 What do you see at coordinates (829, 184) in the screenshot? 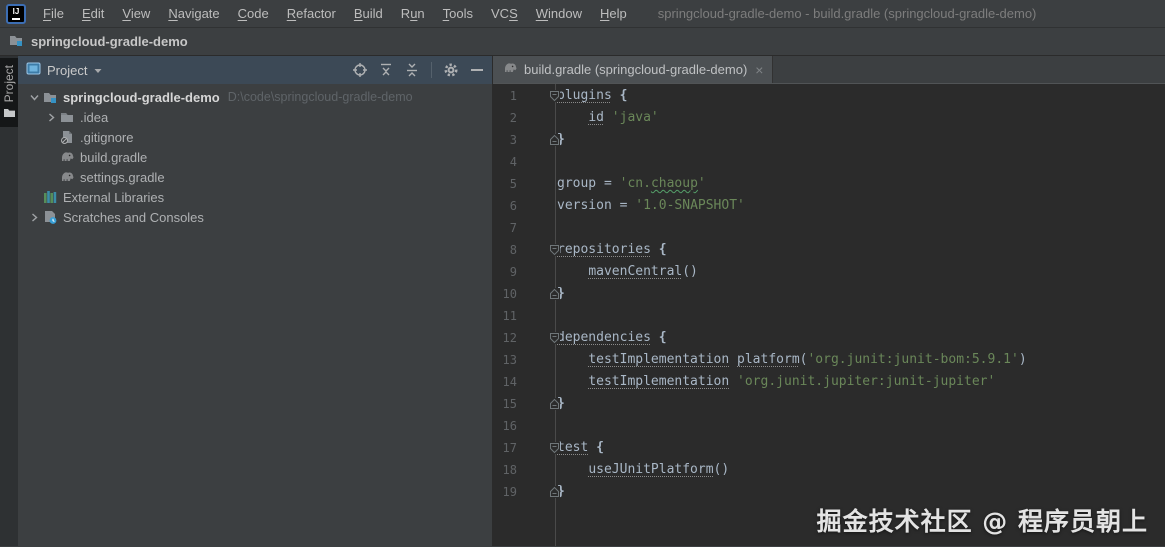
I see `code-line-5: 5 group = 'cn.chaoup'` at bounding box center [829, 184].